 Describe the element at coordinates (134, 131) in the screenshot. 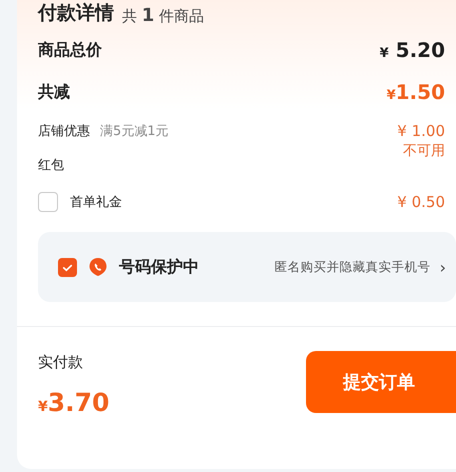

I see `promo-note: 满5元减1元` at that location.